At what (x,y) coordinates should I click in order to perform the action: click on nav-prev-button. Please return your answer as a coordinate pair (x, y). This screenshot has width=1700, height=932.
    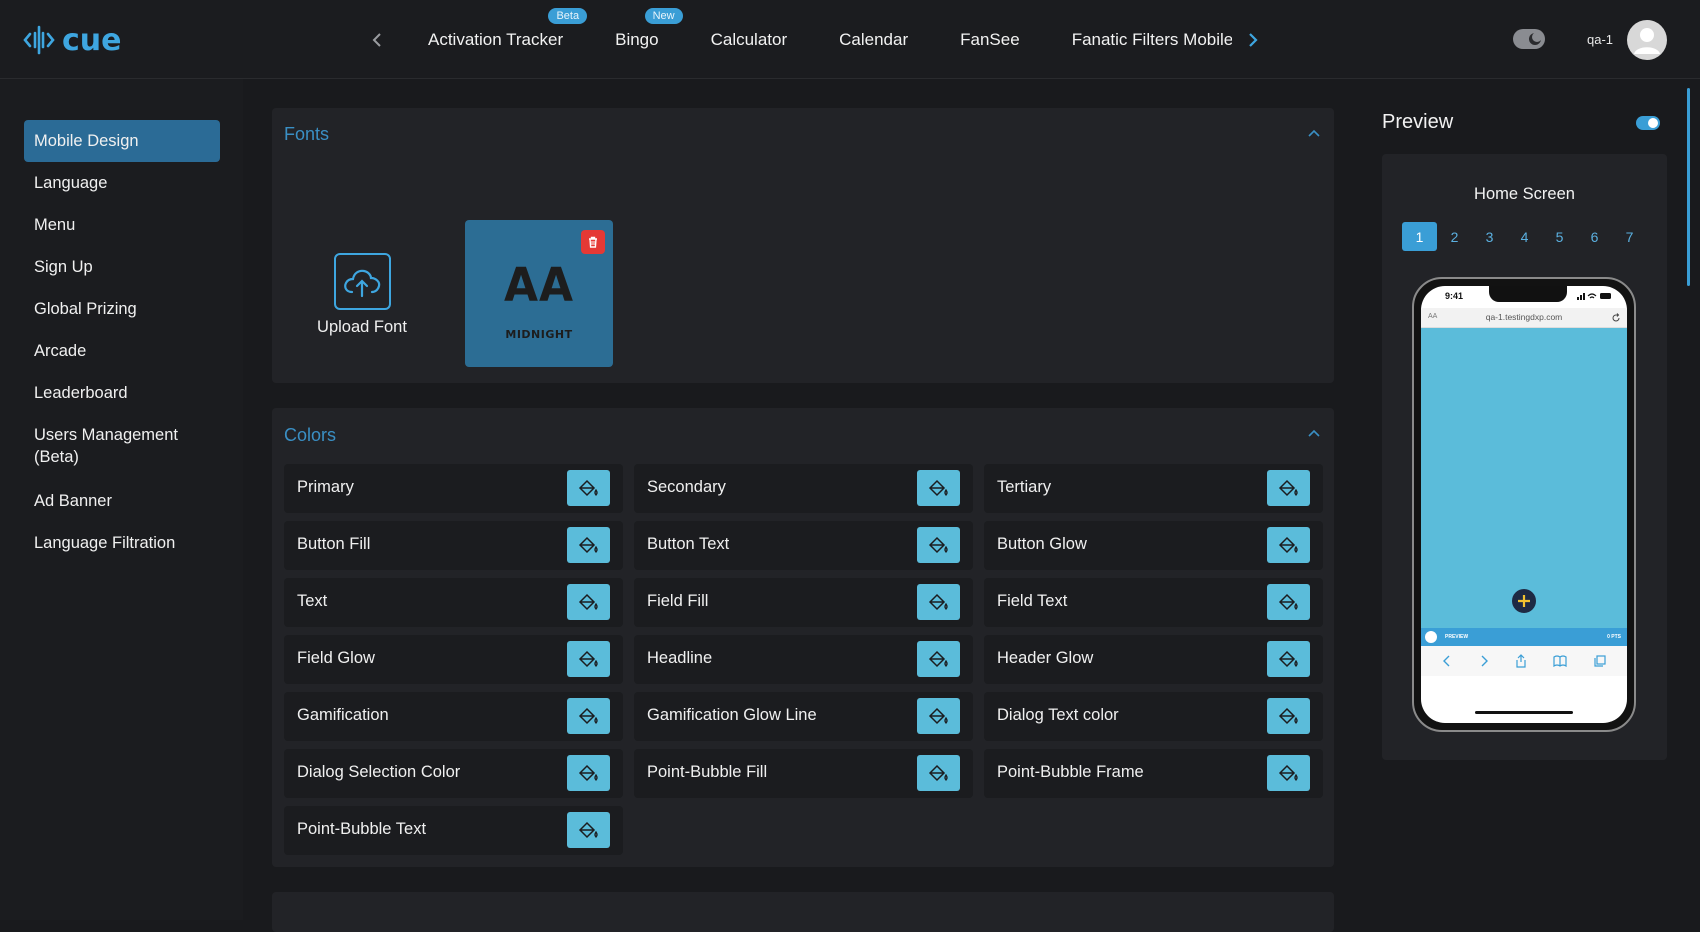
    Looking at the image, I should click on (377, 40).